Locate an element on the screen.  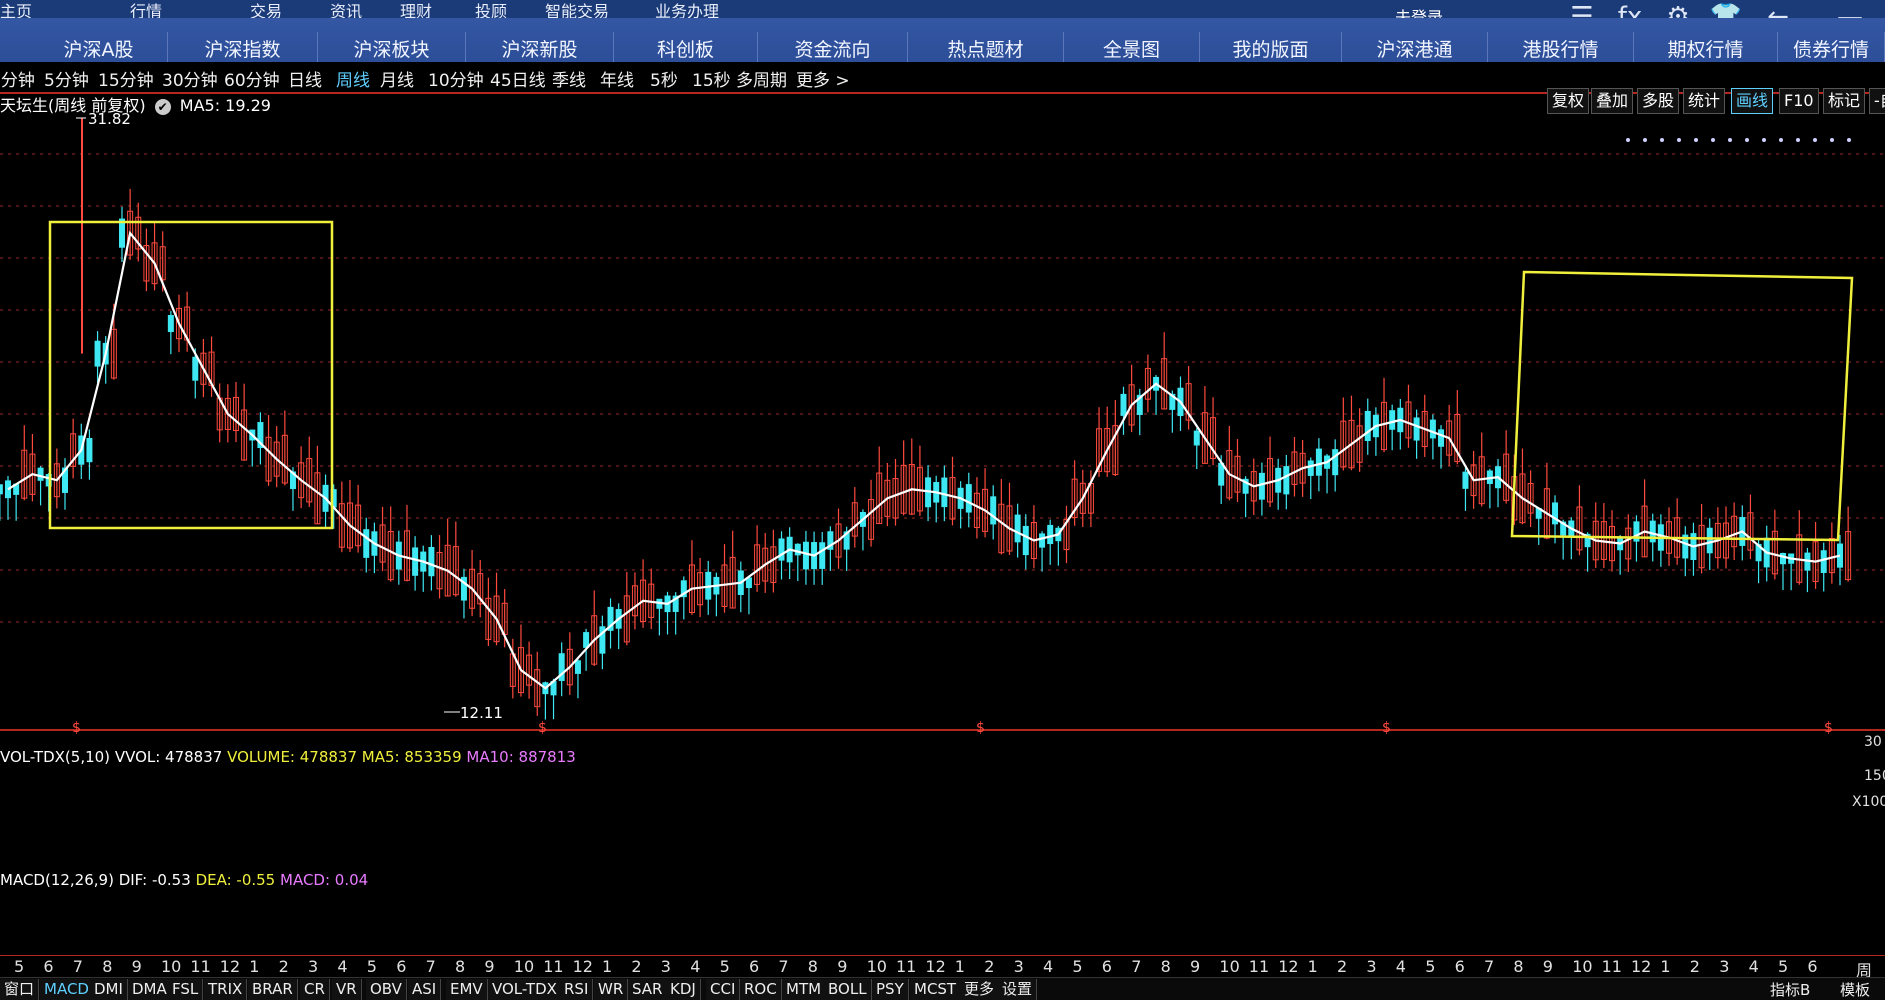
indicator-tab: EMV is located at coordinates (467, 989).